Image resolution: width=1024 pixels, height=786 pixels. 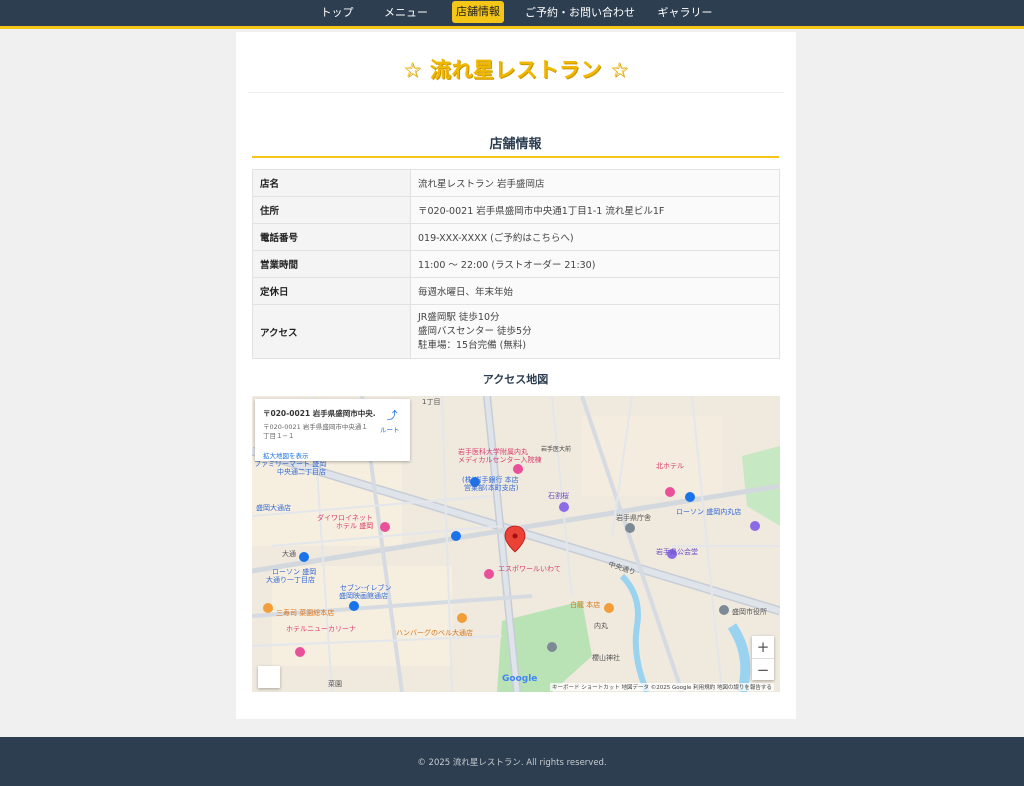 What do you see at coordinates (500, 459) in the screenshot?
I see `map-label: メディカルセンター入院棟` at bounding box center [500, 459].